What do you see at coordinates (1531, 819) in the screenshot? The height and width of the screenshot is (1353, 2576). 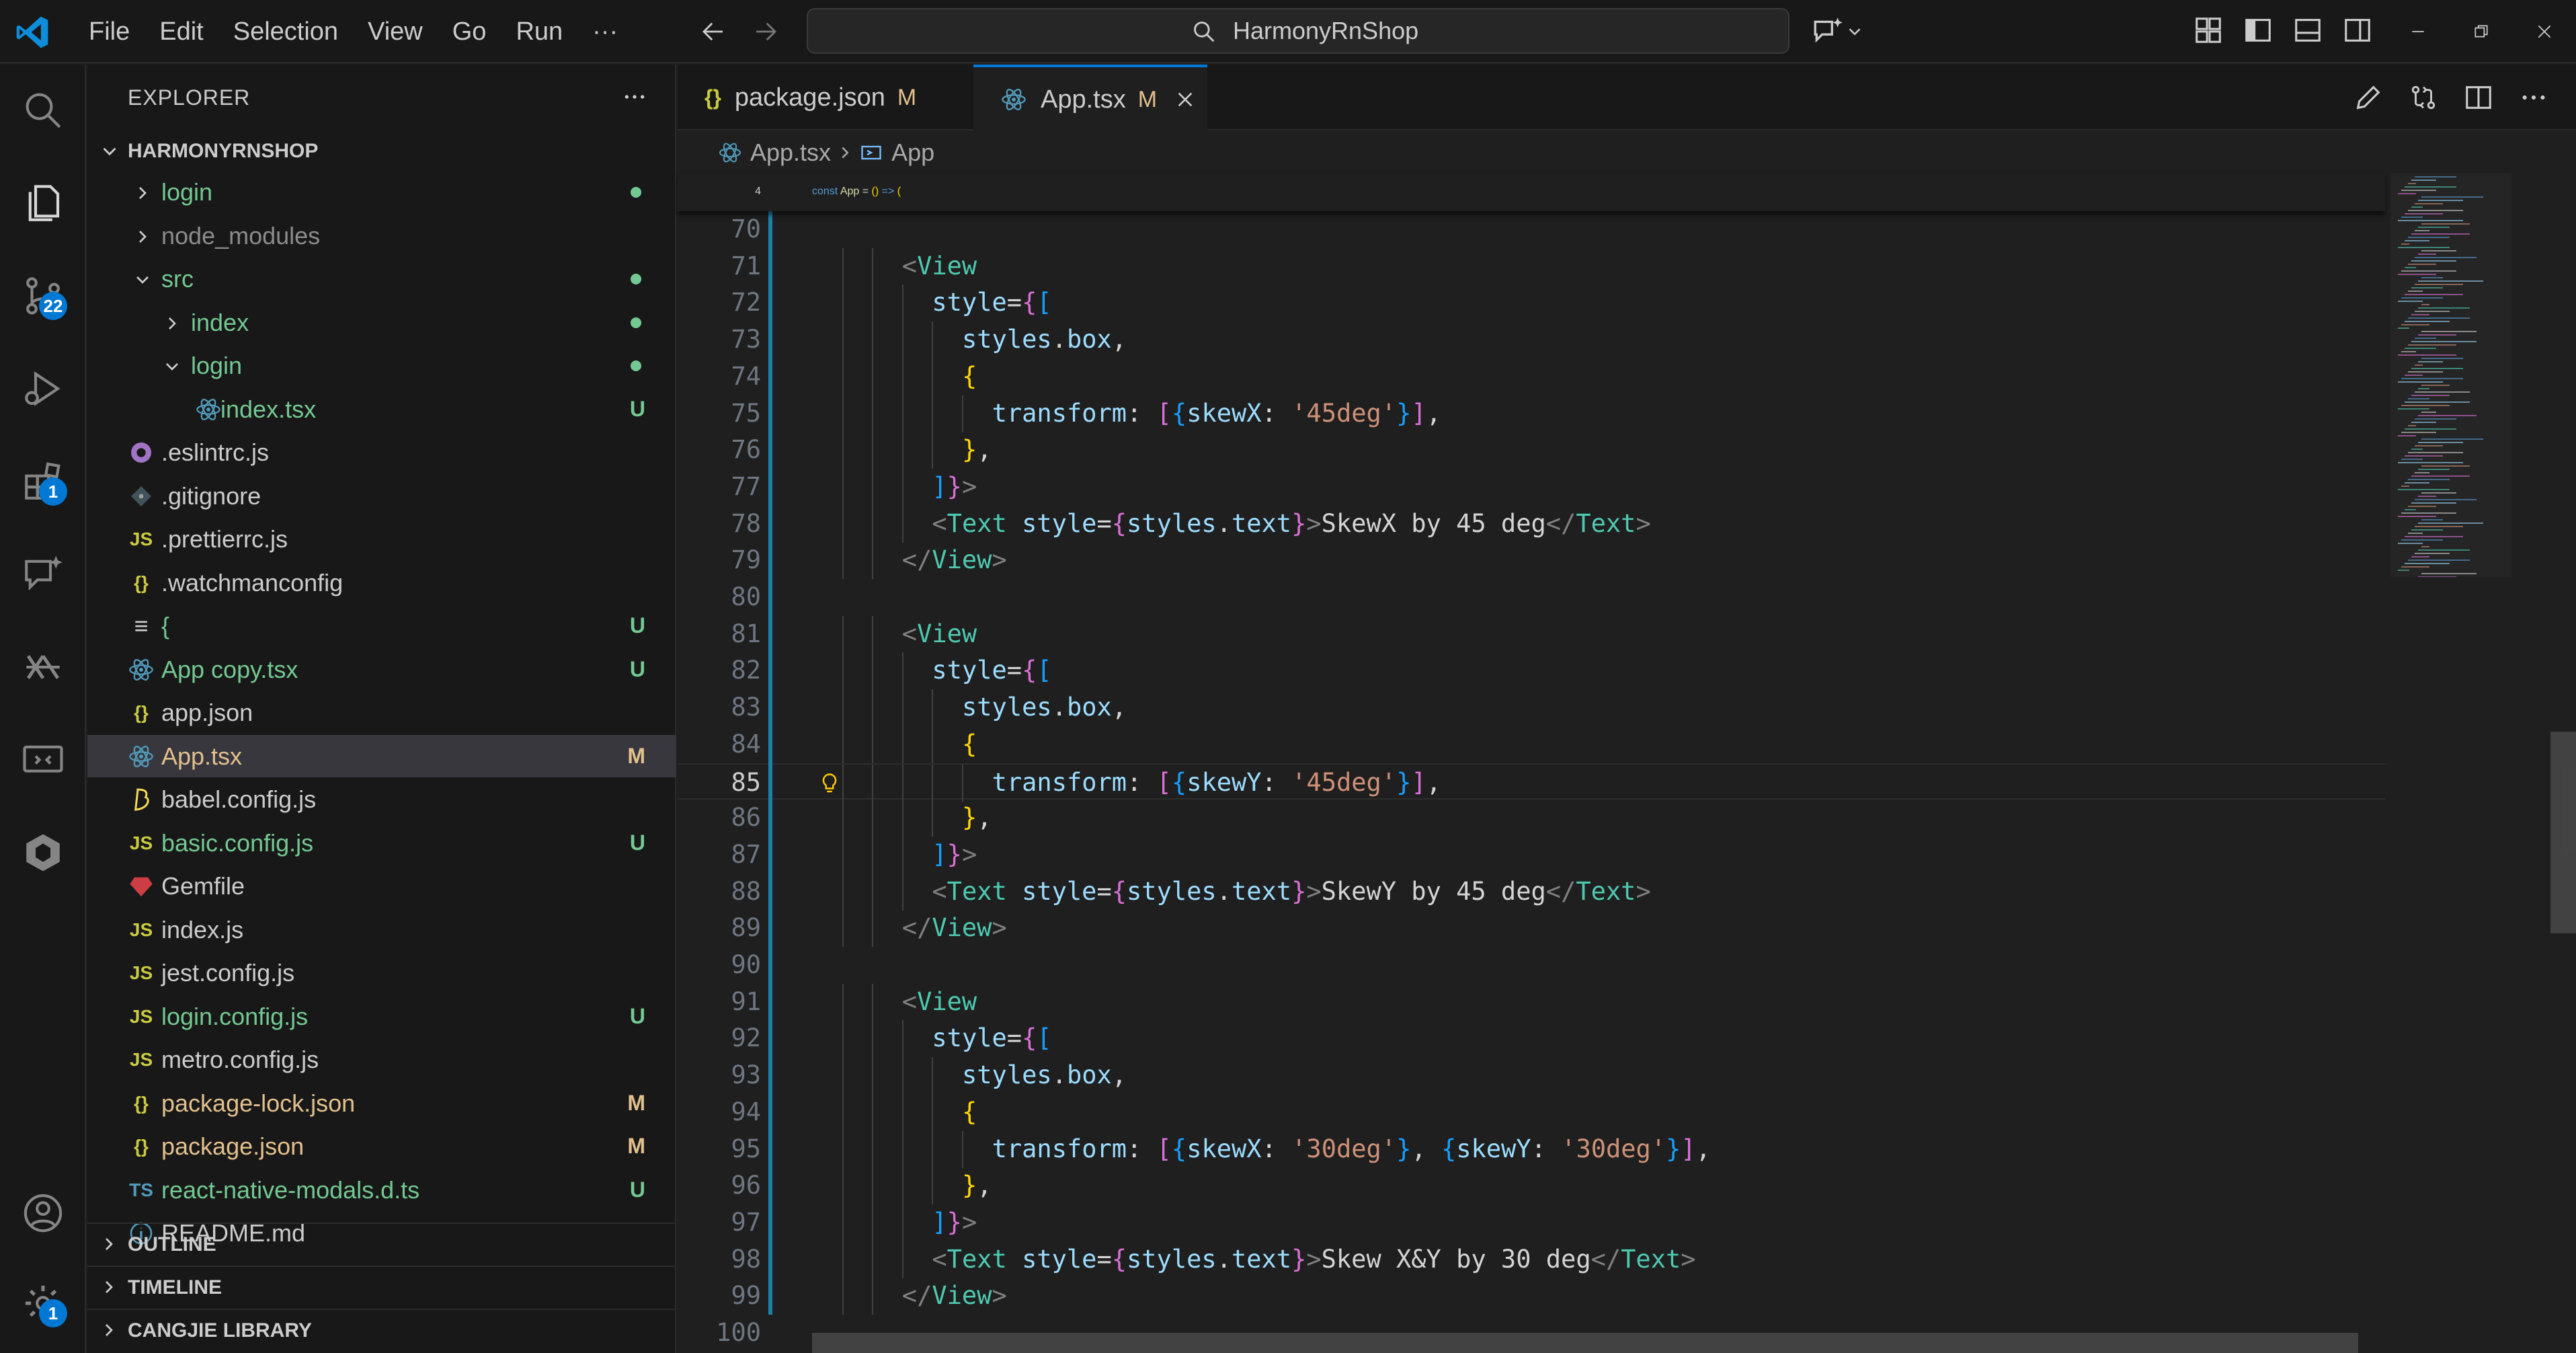 I see `code-line: 86},` at bounding box center [1531, 819].